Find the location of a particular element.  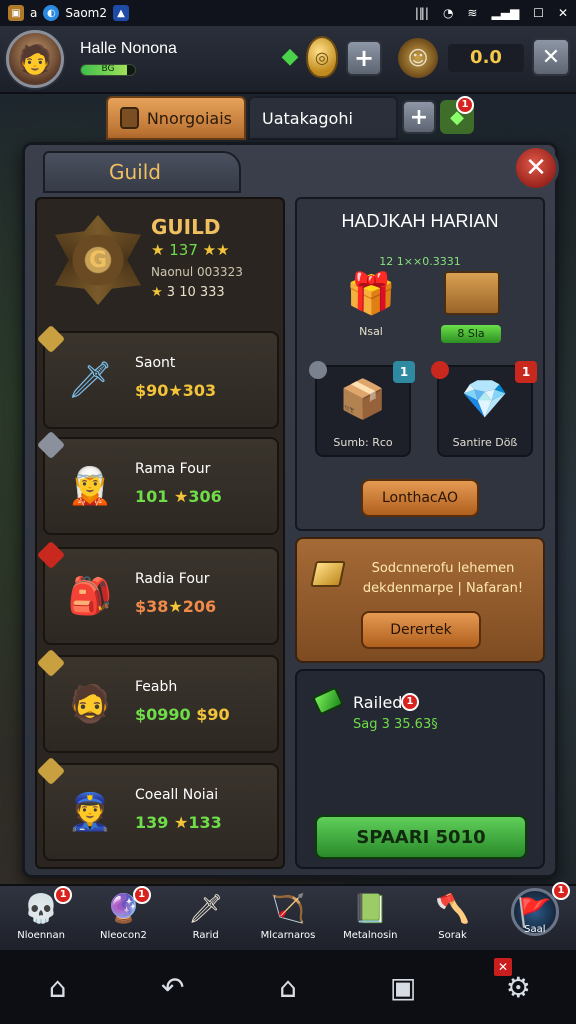

nav-item-sorak: 🪓 Sorak is located at coordinates (452, 918).